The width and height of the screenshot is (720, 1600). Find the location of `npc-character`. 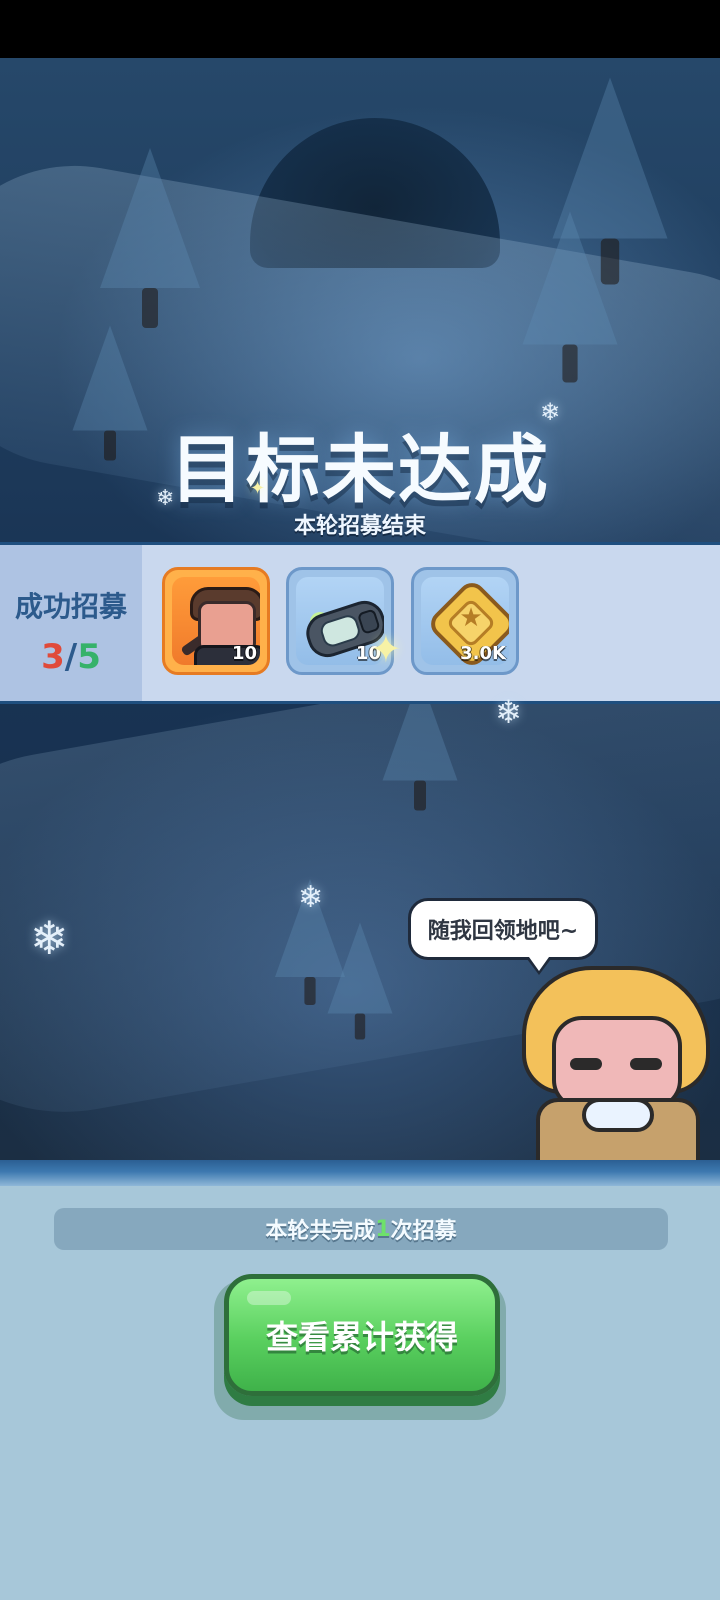

npc-character is located at coordinates (616, 1068).